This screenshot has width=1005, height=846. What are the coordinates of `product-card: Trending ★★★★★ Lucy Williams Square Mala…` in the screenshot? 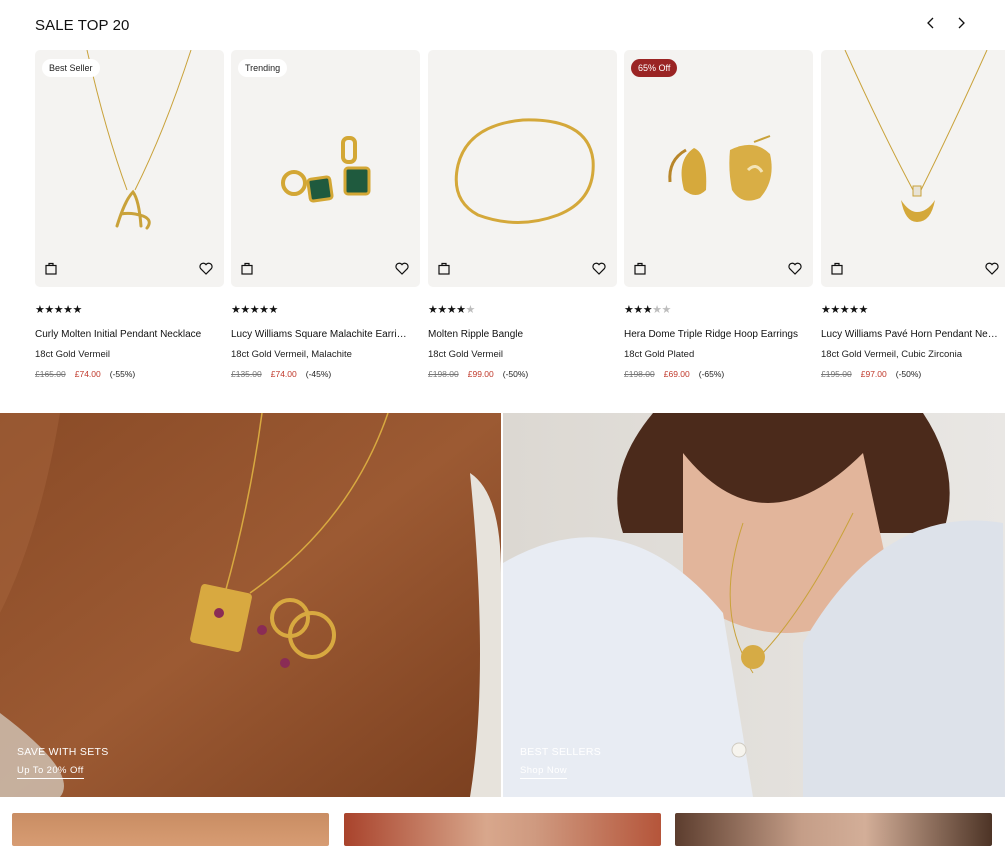 It's located at (325, 215).